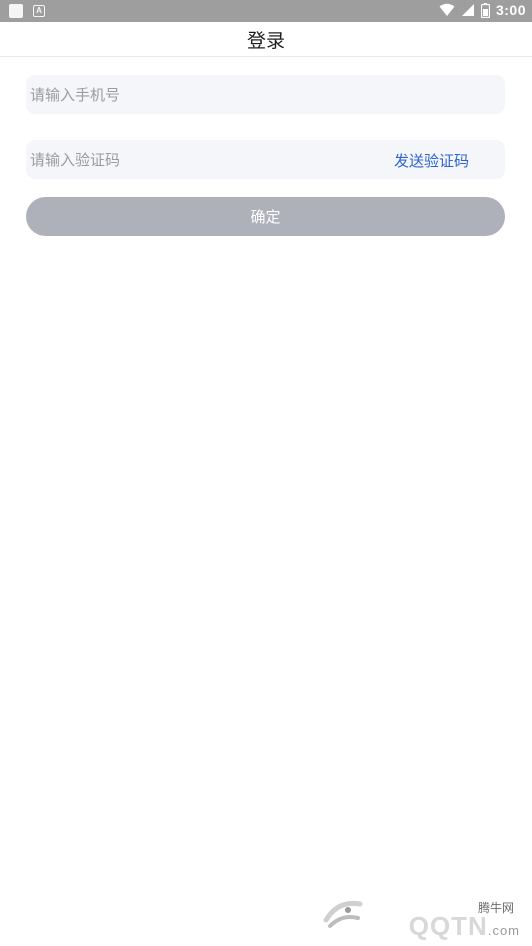 The width and height of the screenshot is (532, 946). Describe the element at coordinates (510, 10) in the screenshot. I see `status-time: 3:00` at that location.